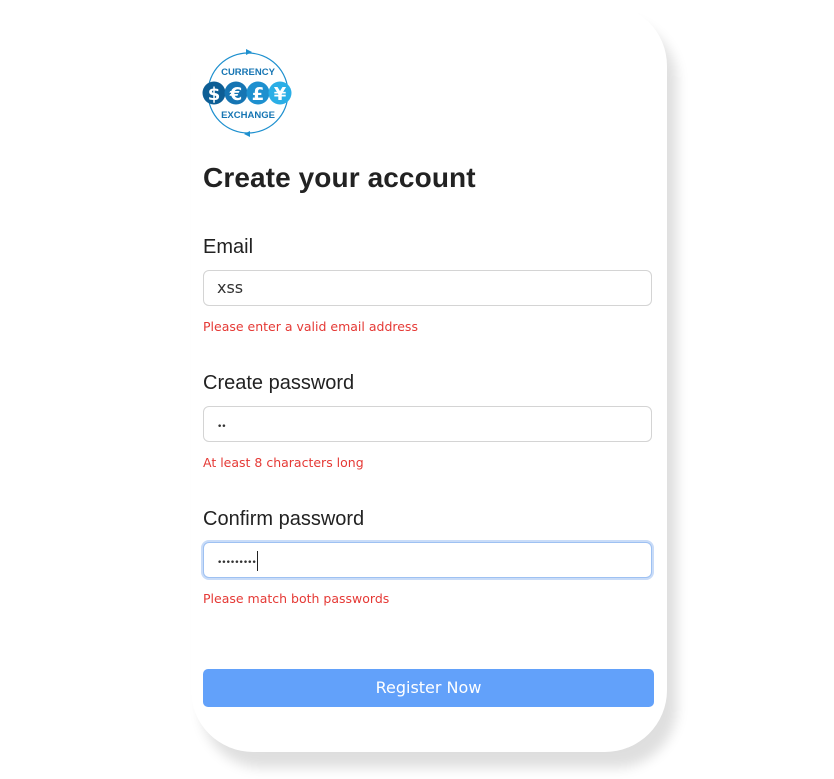 The width and height of the screenshot is (834, 779). Describe the element at coordinates (339, 177) in the screenshot. I see `page-title: Create your account` at that location.